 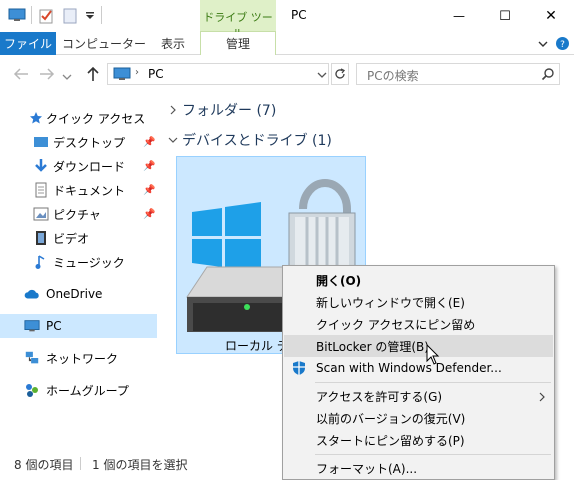 I want to click on maximize-button: ☐, so click(x=505, y=16).